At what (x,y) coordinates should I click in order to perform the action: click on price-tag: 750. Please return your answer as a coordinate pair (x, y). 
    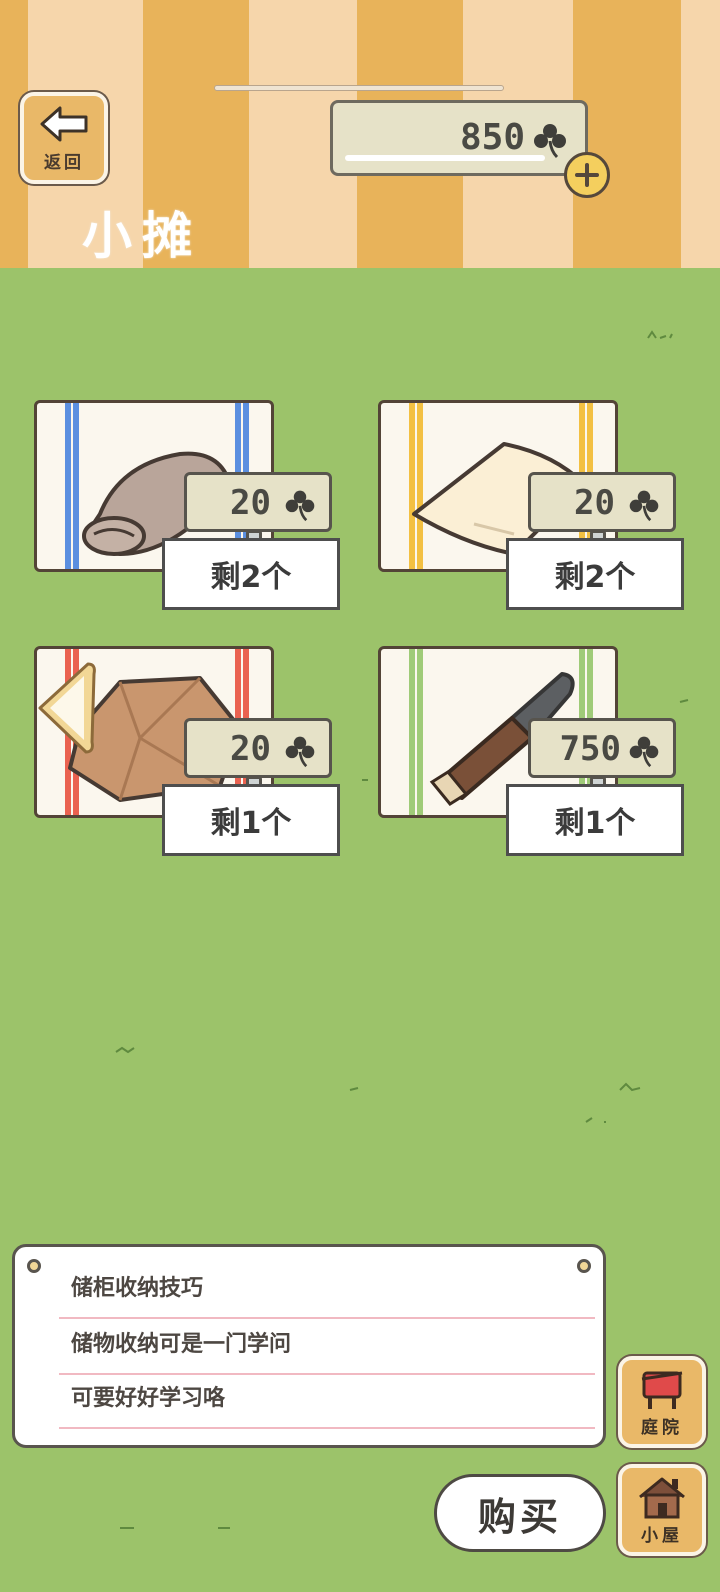
    Looking at the image, I should click on (602, 748).